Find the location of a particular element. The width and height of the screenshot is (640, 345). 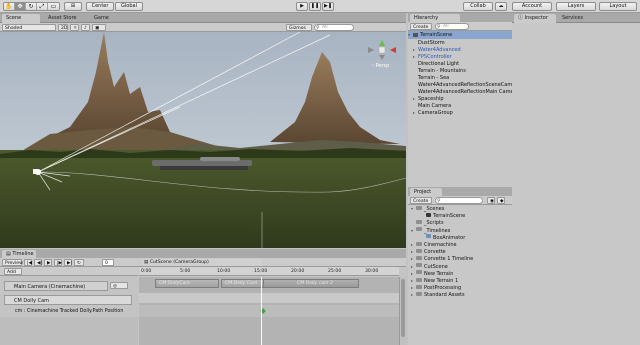

tab-asset-store-label: Asset Store is located at coordinates (62, 18).